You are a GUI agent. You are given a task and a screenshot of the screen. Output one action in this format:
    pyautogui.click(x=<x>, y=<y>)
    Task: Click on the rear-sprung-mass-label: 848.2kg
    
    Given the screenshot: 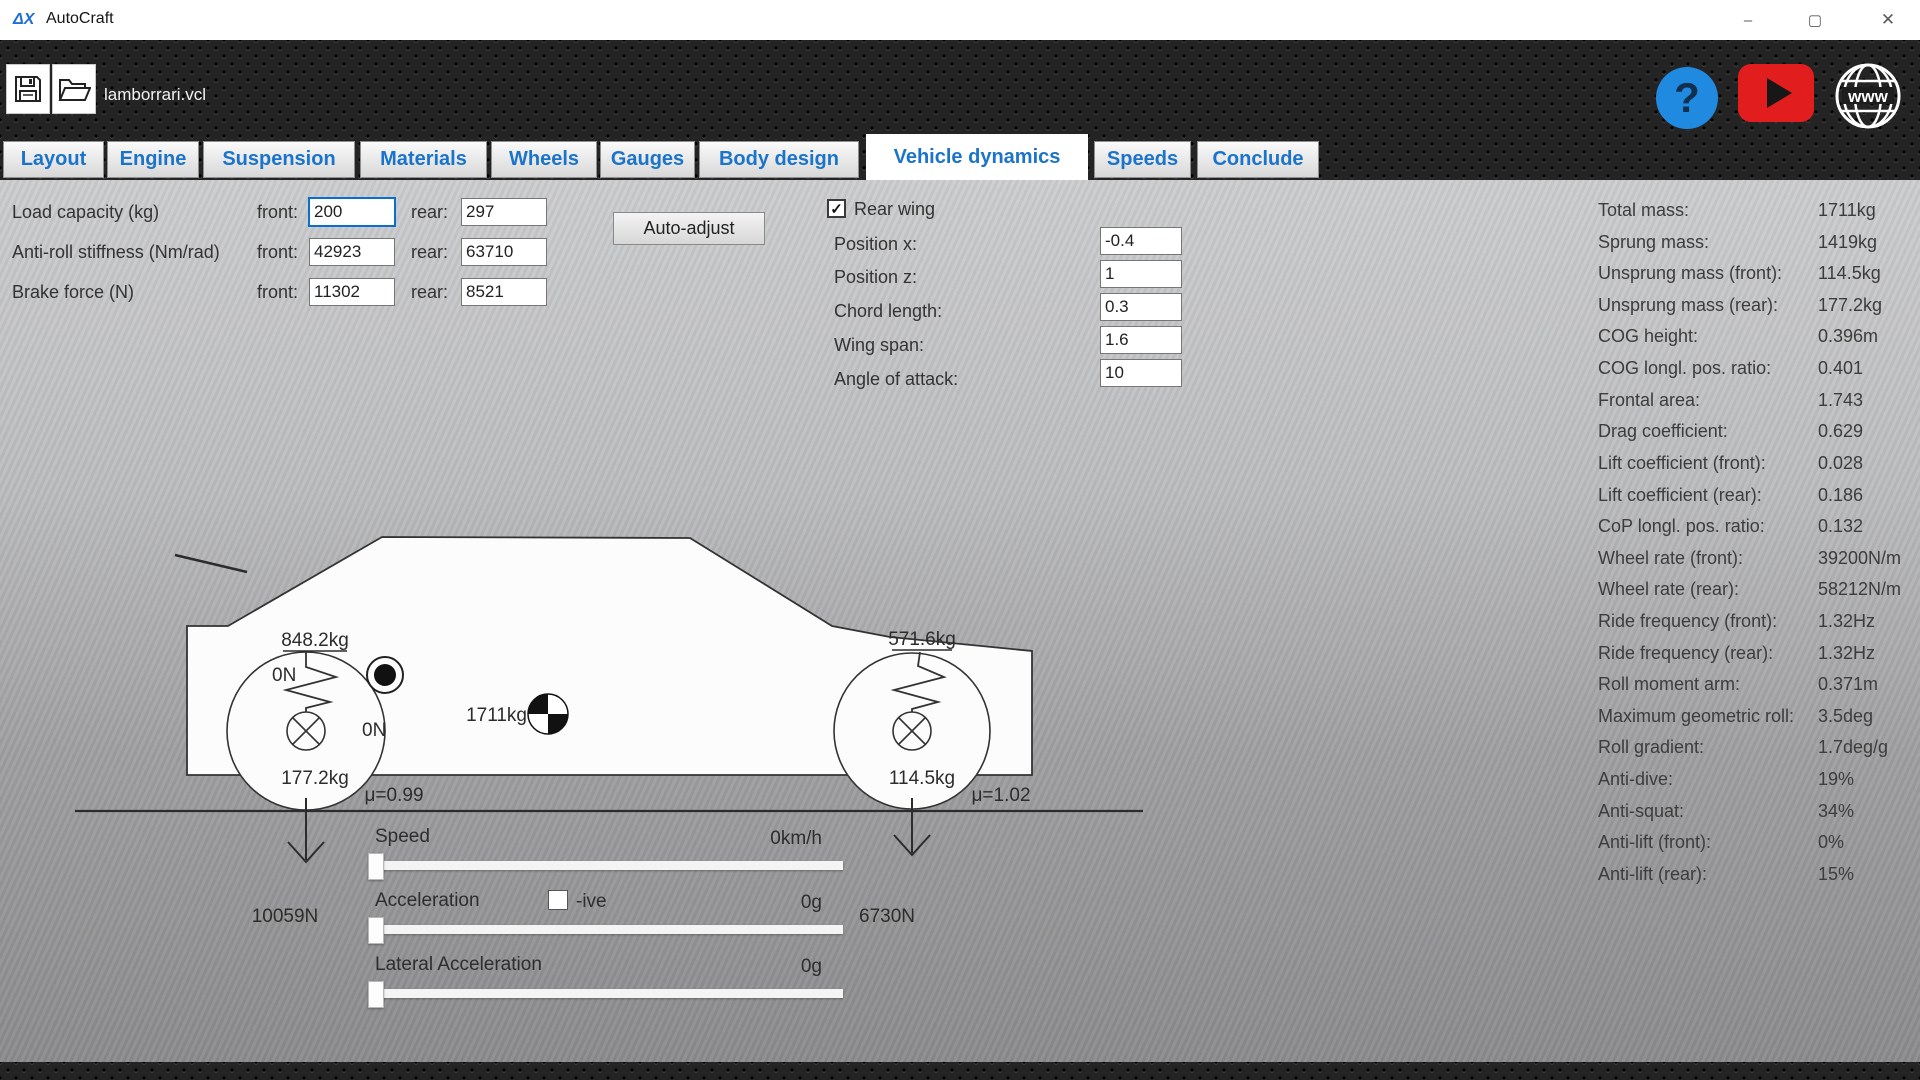 What is the action you would take?
    pyautogui.click(x=315, y=640)
    